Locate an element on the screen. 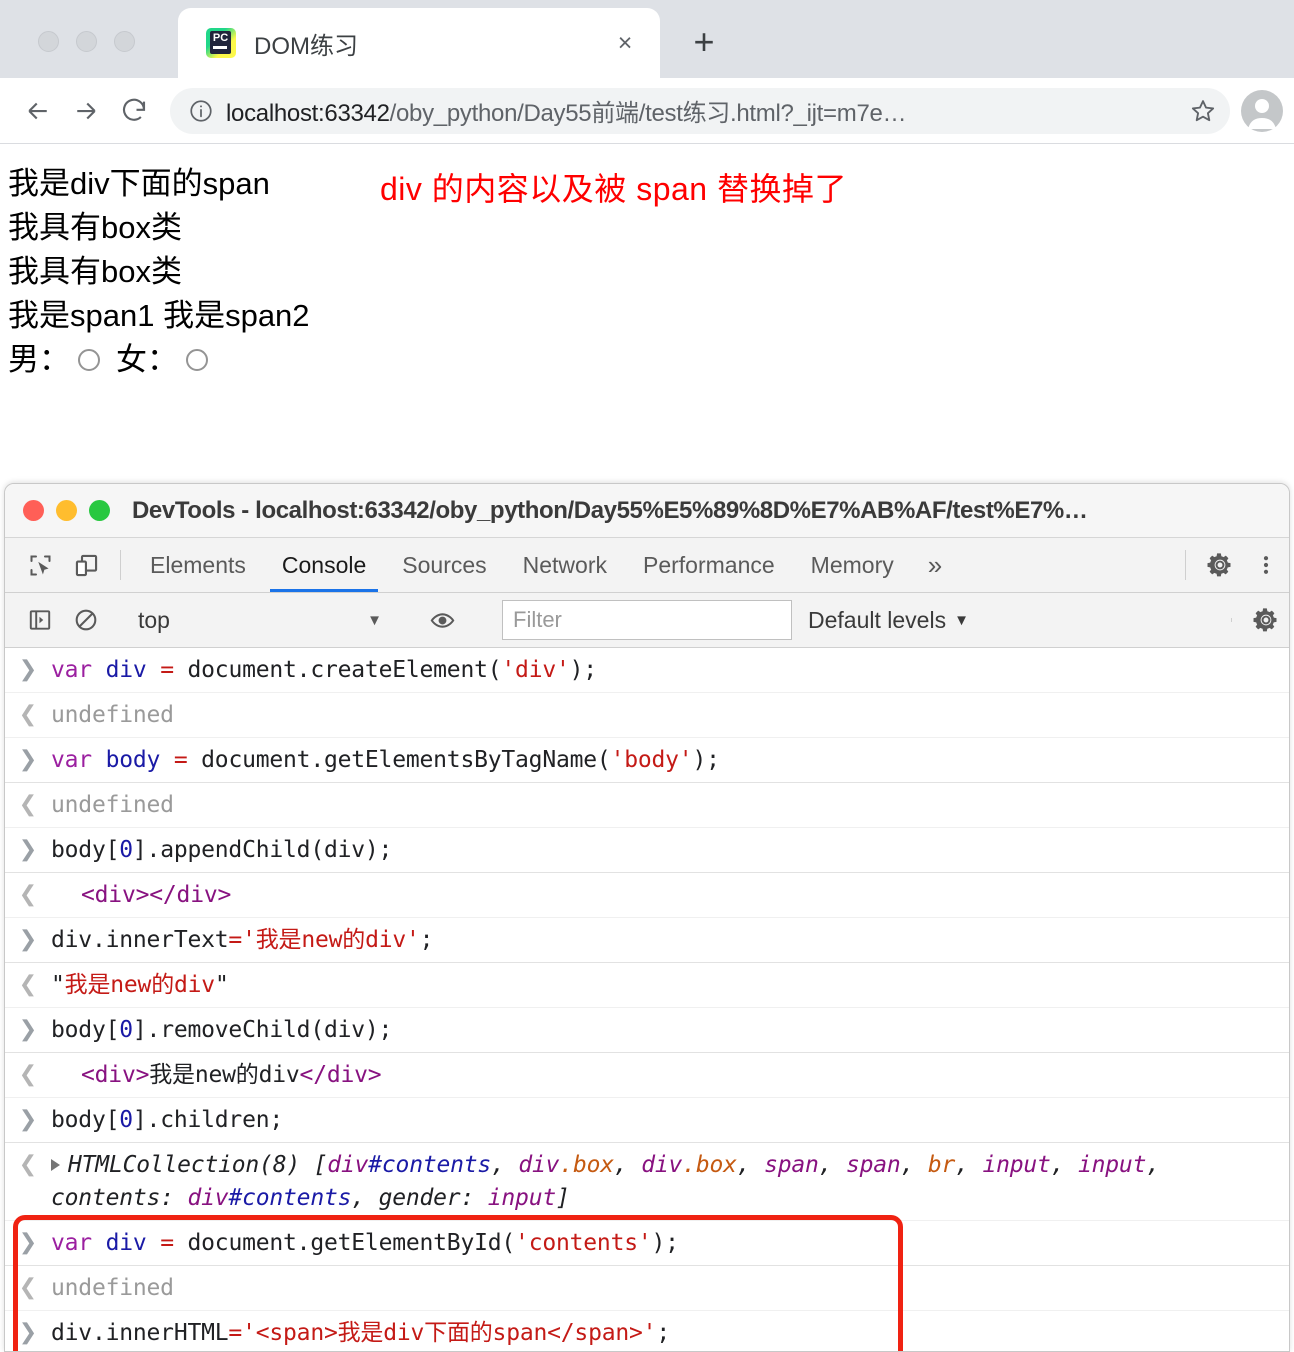 The height and width of the screenshot is (1352, 1294). console-token: ); is located at coordinates (583, 670).